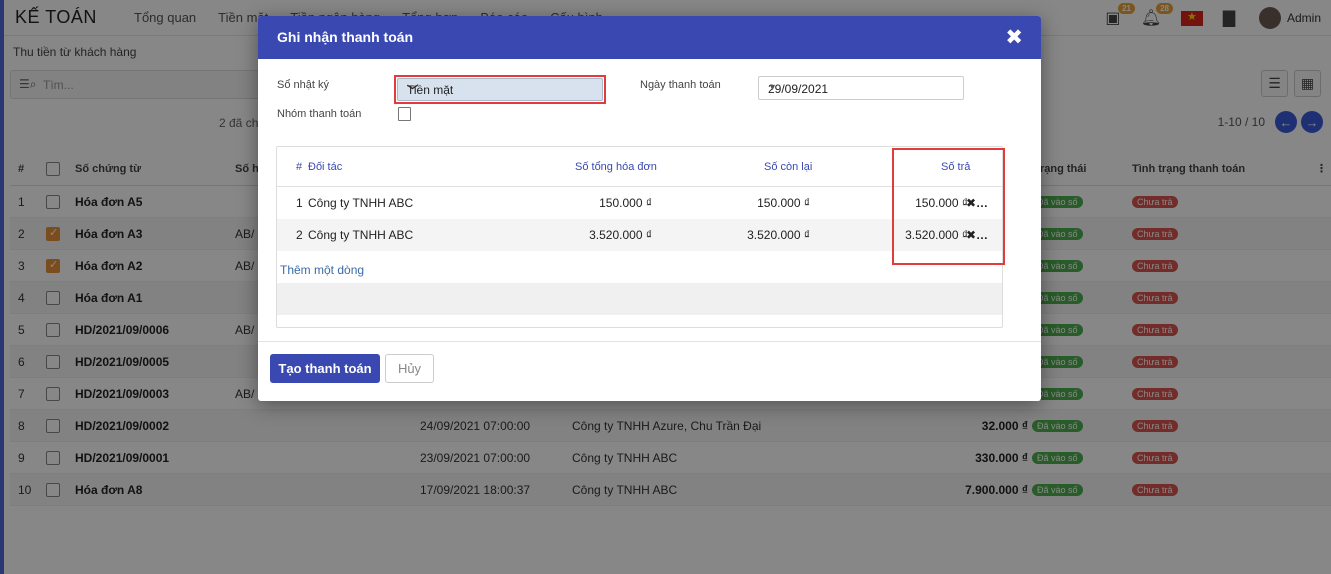  What do you see at coordinates (500, 89) in the screenshot?
I see `highlight-box-journal` at bounding box center [500, 89].